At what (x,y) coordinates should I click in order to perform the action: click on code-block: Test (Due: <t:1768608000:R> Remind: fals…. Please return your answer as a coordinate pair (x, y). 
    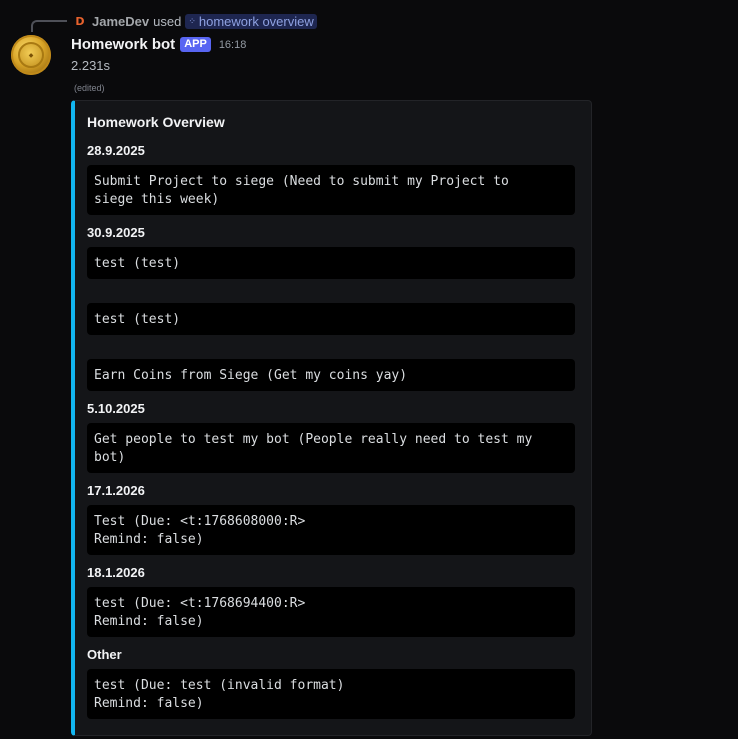
    Looking at the image, I should click on (331, 530).